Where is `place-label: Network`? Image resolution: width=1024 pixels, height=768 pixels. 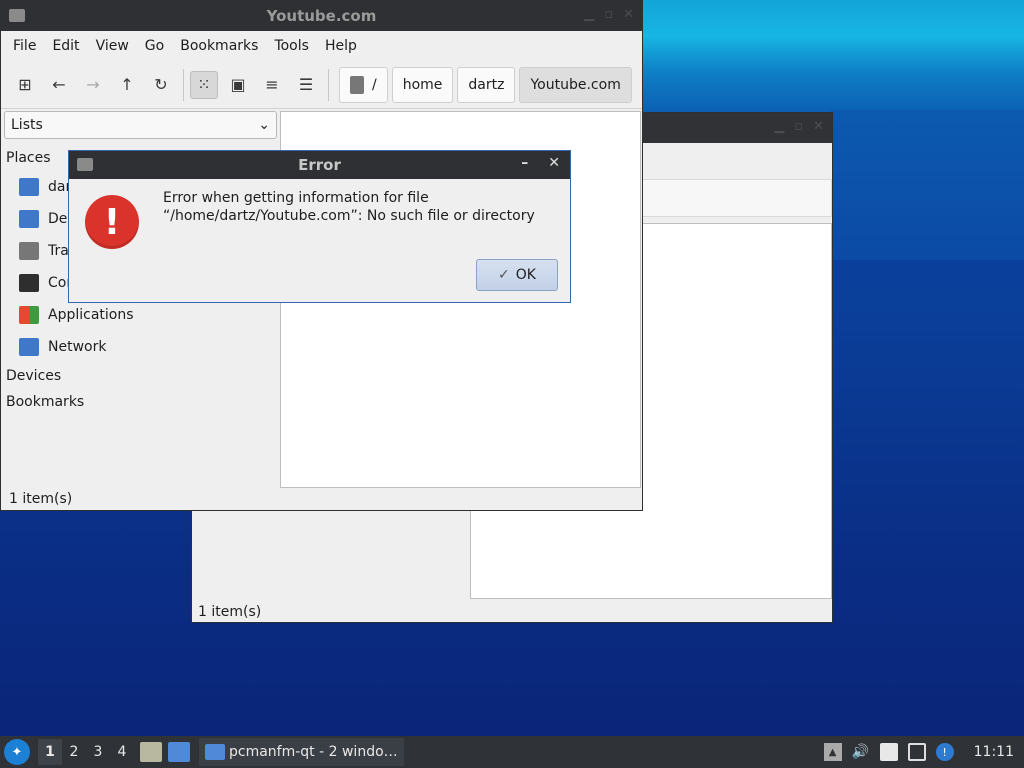
place-label: Network is located at coordinates (77, 347).